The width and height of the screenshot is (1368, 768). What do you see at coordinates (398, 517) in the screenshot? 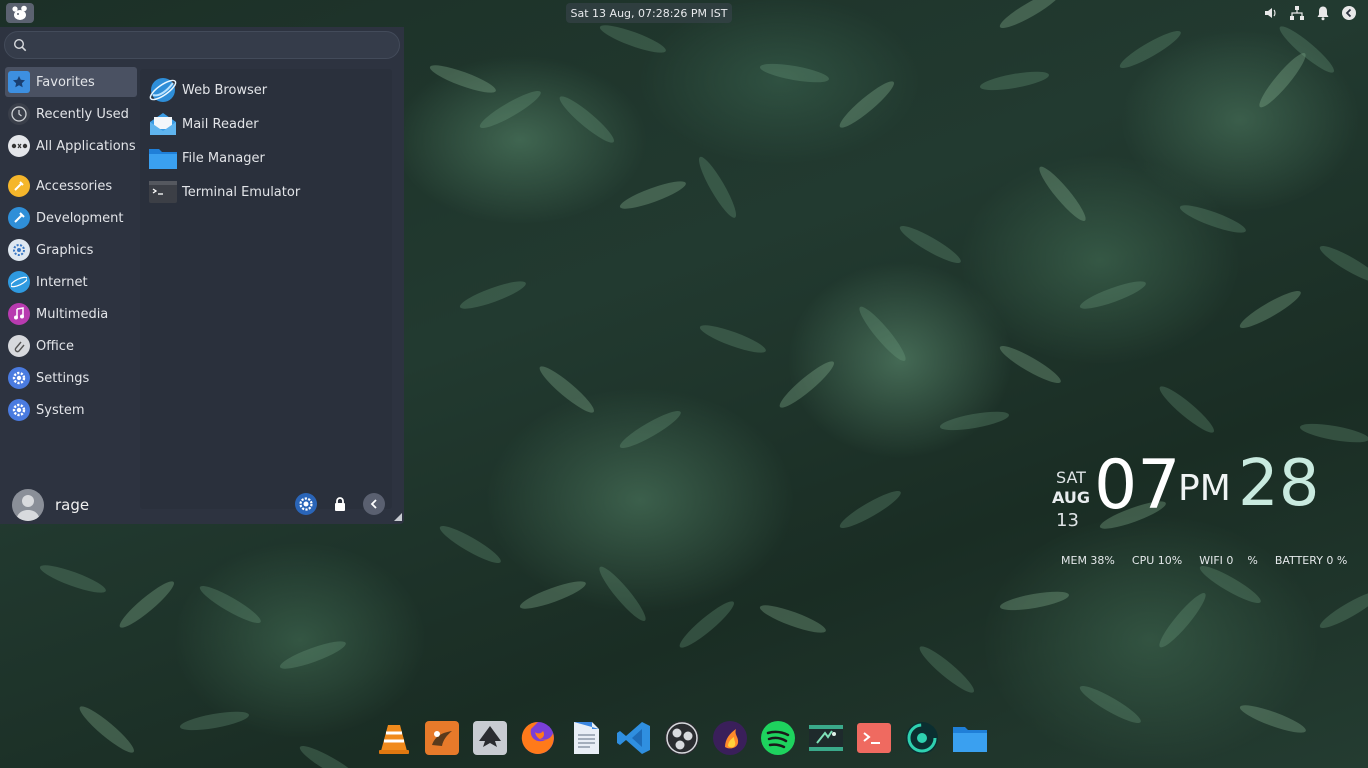
I see `resize-grip` at bounding box center [398, 517].